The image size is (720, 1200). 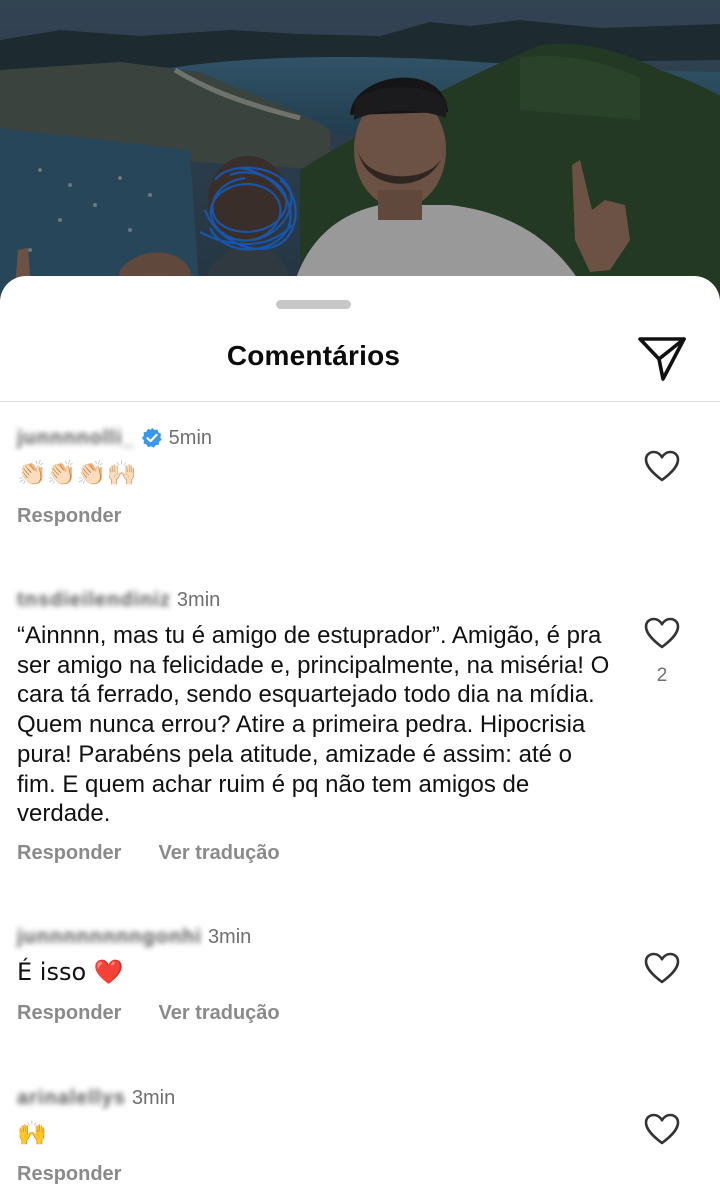 I want to click on comment-meta: arinalellys 3min, so click(x=96, y=1098).